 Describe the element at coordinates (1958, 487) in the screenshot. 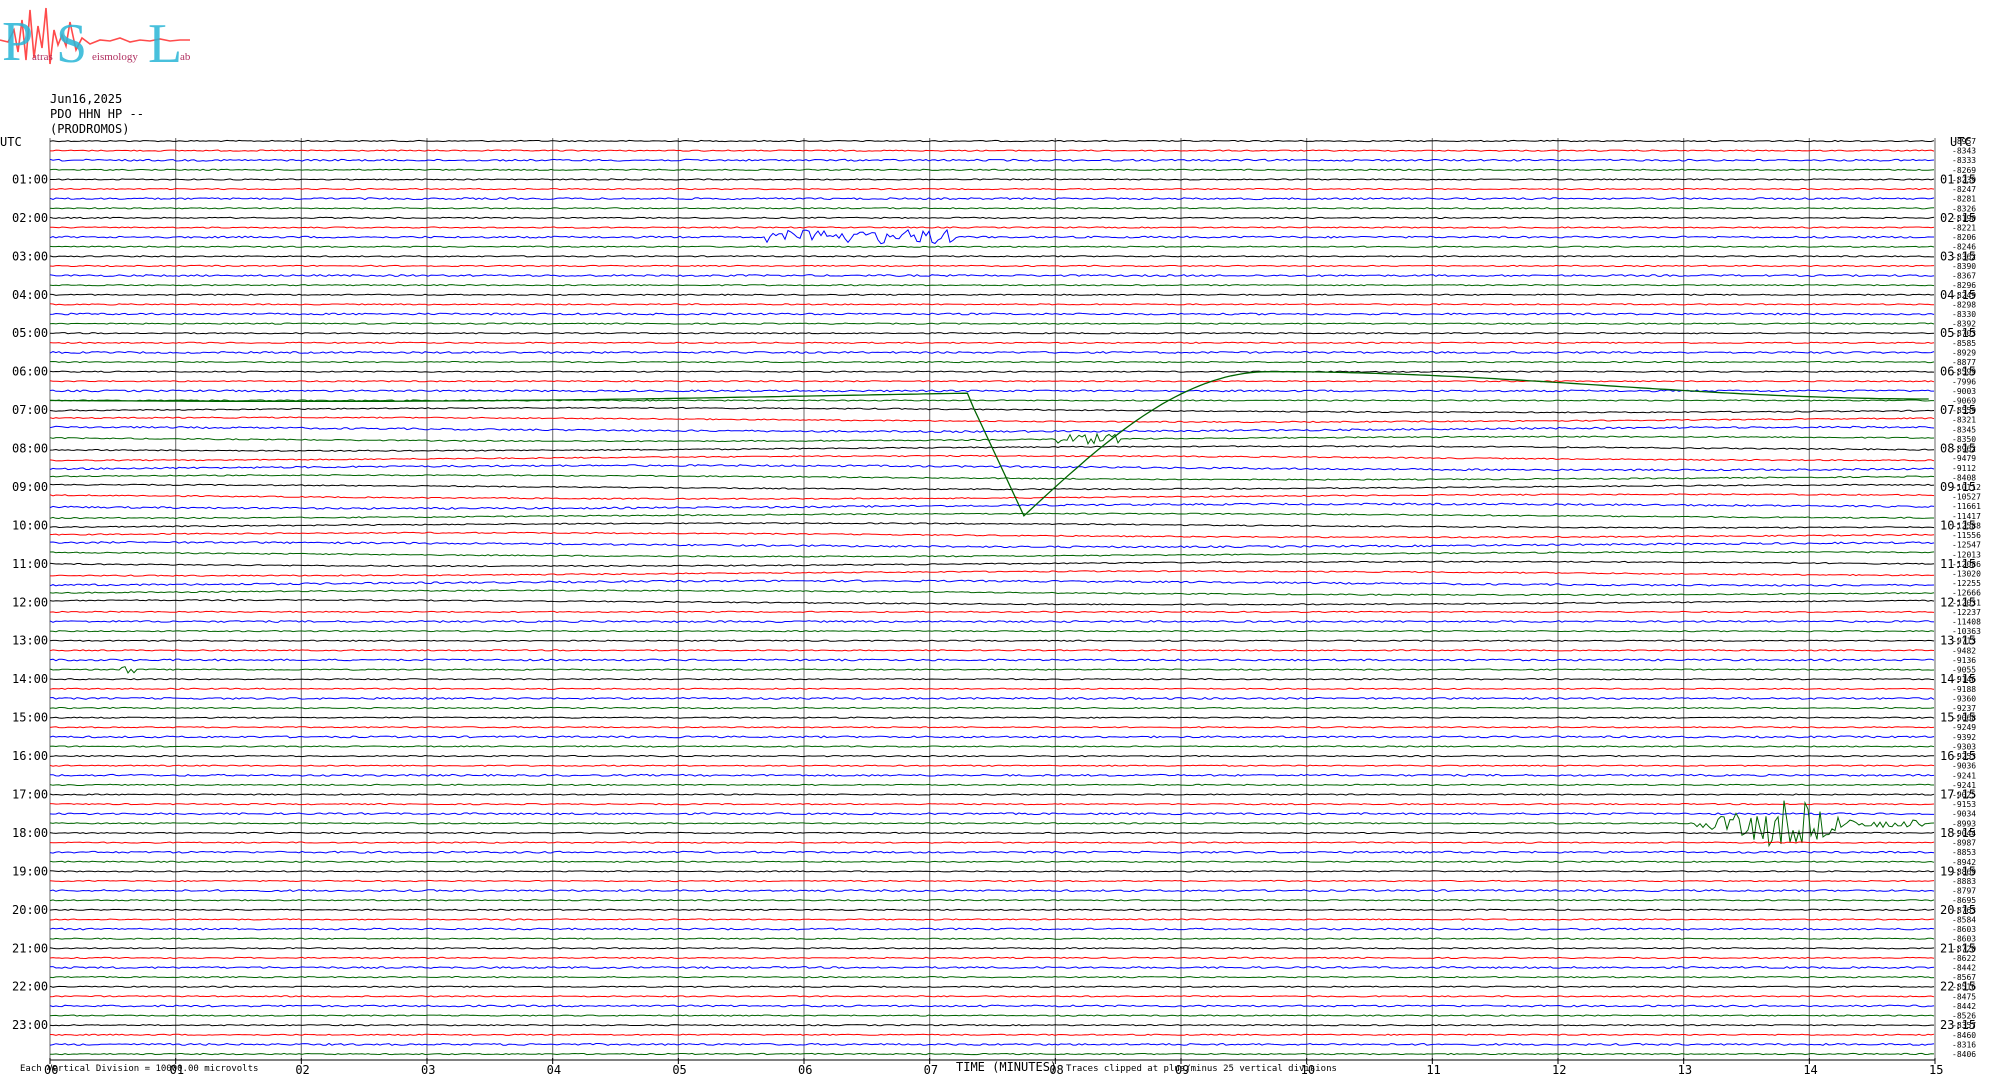

I see `right-hour-label: 09:15` at that location.